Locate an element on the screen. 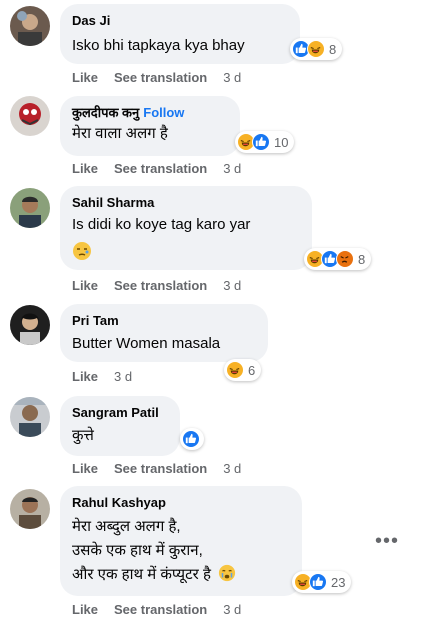  comment-emoji is located at coordinates (186, 252).